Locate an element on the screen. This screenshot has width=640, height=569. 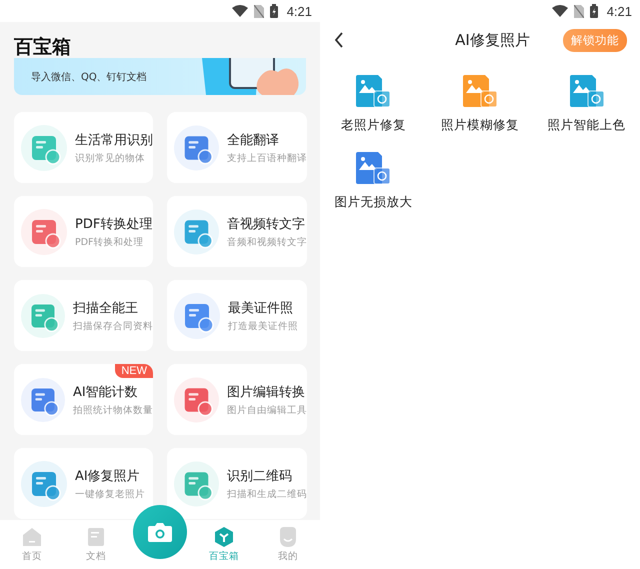
tool-description: 音频和视频转文字 is located at coordinates (267, 242).